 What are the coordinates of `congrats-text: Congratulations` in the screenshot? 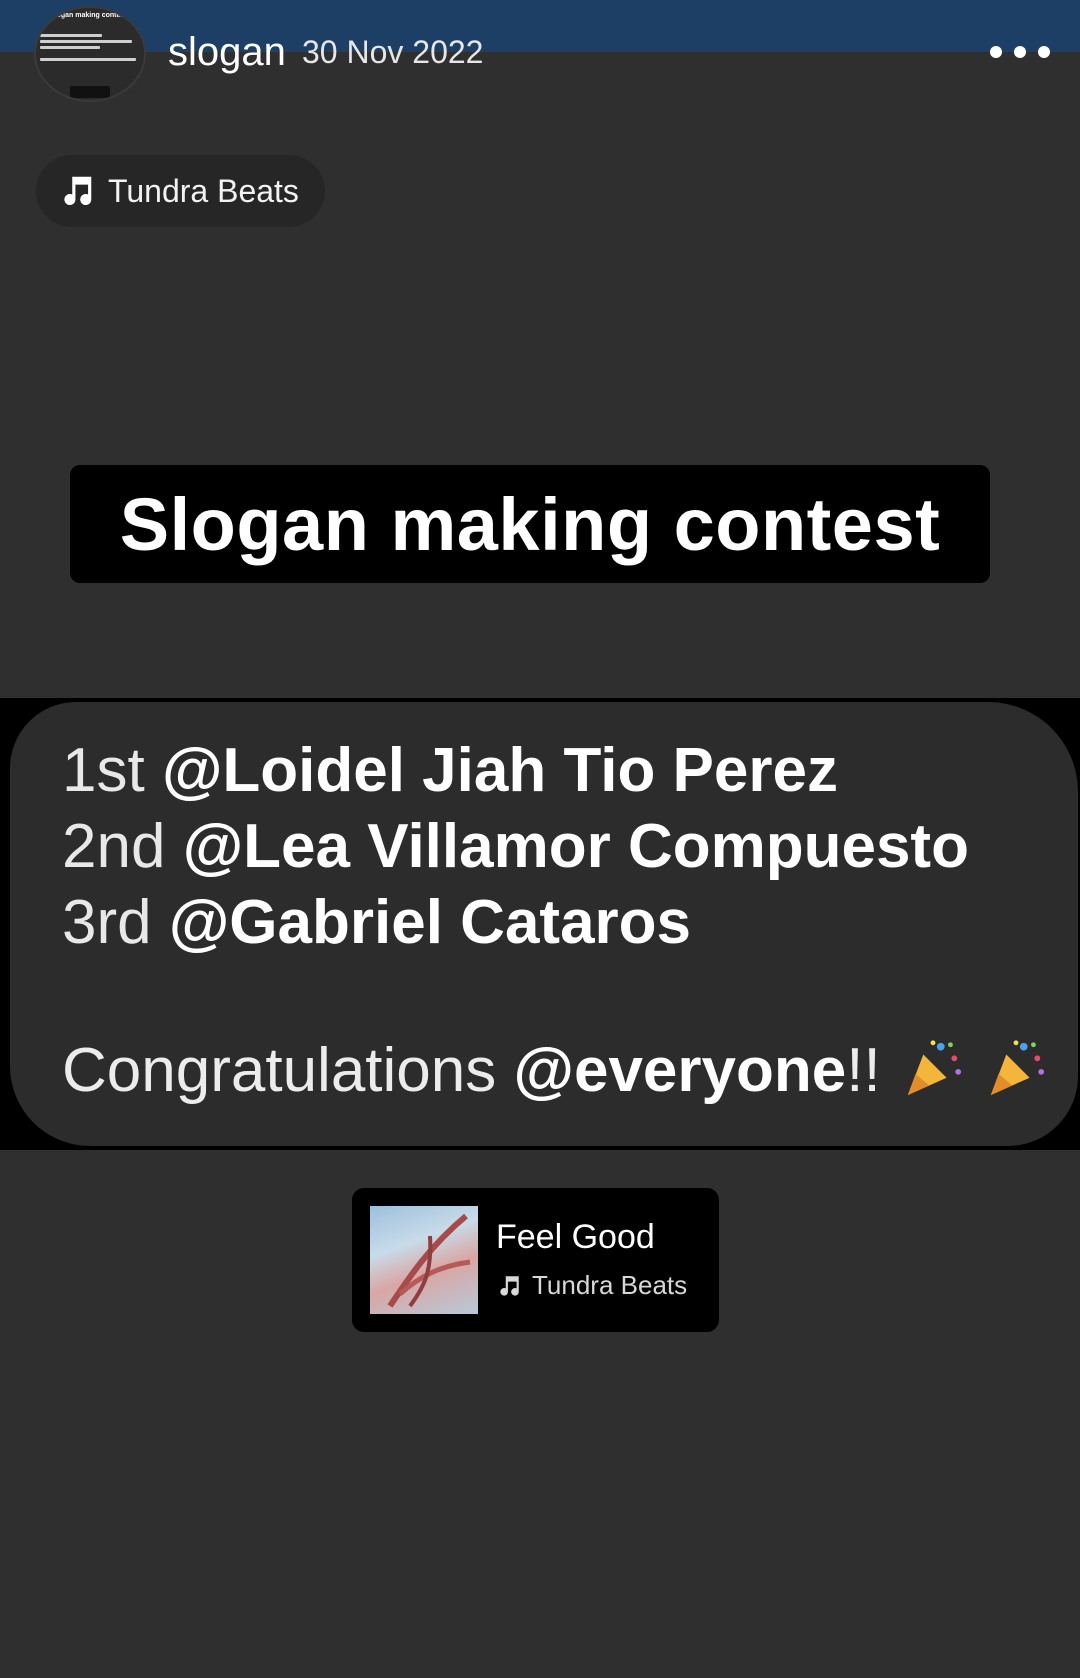 It's located at (288, 1070).